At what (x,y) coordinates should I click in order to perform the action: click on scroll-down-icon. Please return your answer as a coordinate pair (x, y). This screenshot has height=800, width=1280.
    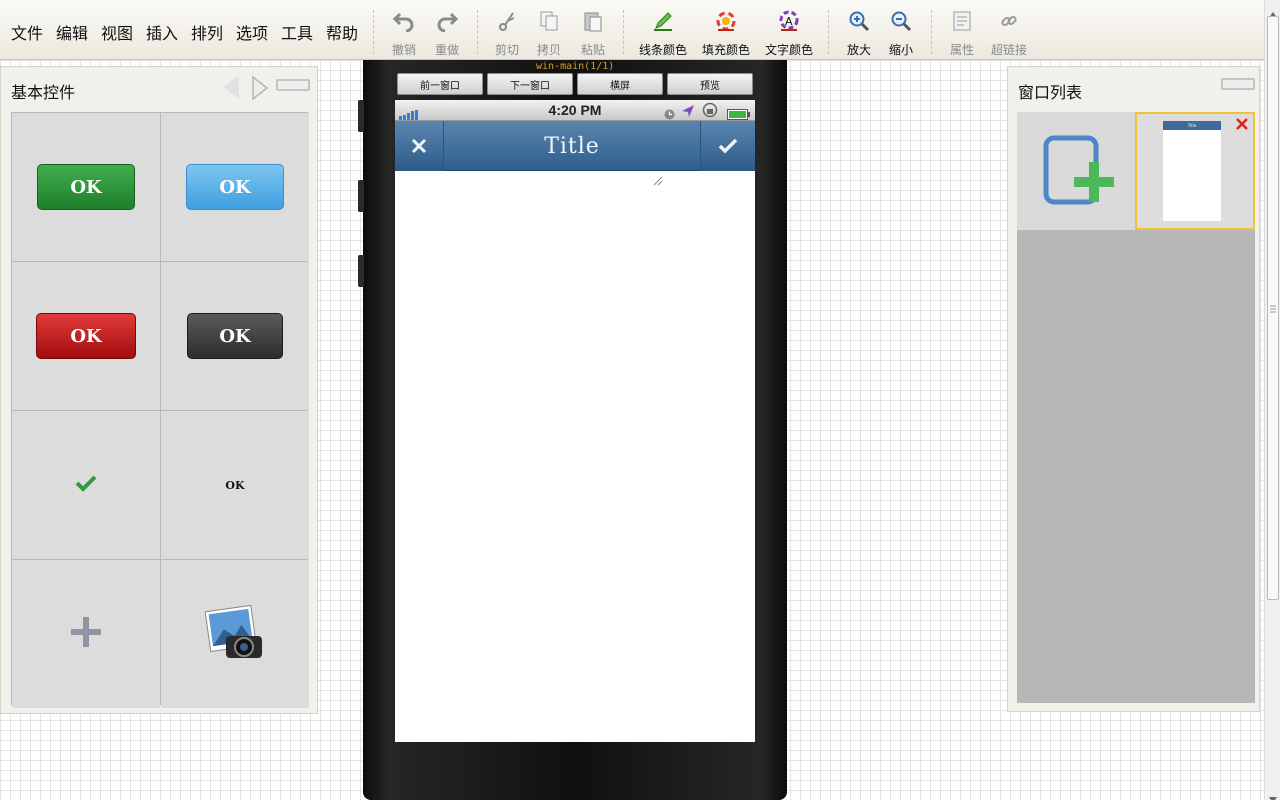
    Looking at the image, I should click on (1273, 794).